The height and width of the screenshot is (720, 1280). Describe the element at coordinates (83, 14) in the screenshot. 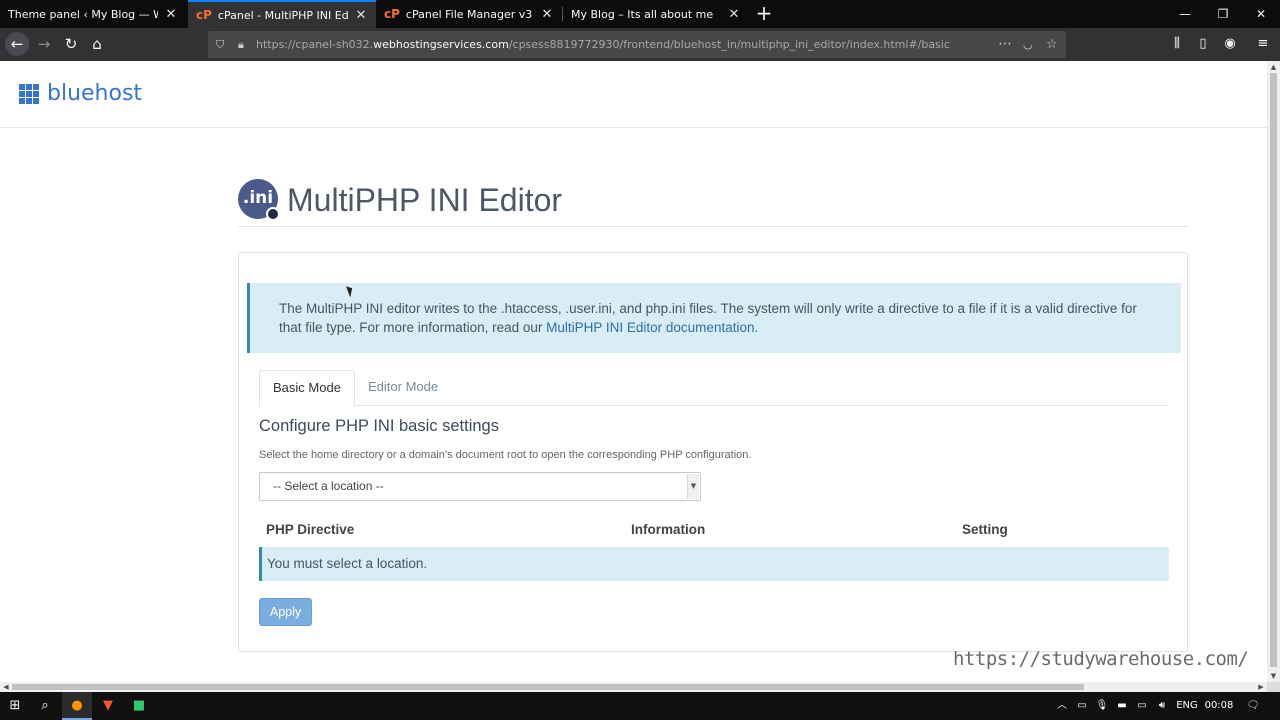

I see `tab-title: Theme panel ‹ My Blog — WordPre` at that location.